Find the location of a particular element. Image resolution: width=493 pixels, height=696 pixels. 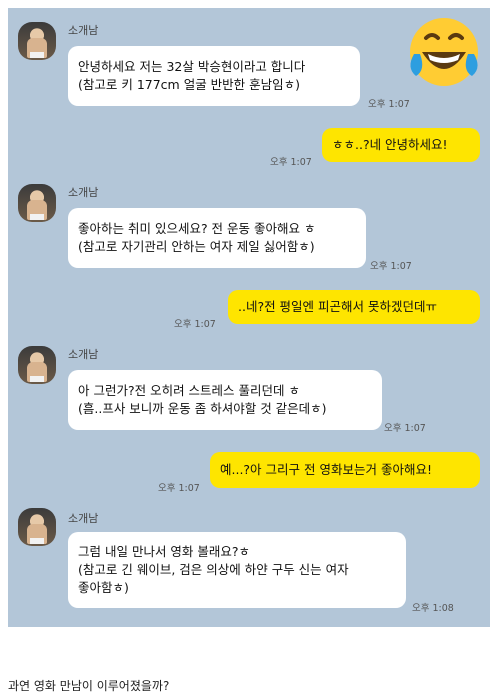

message-line: 안녕하세요 저는 32살 박승현이라고 합니다 is located at coordinates (192, 66).